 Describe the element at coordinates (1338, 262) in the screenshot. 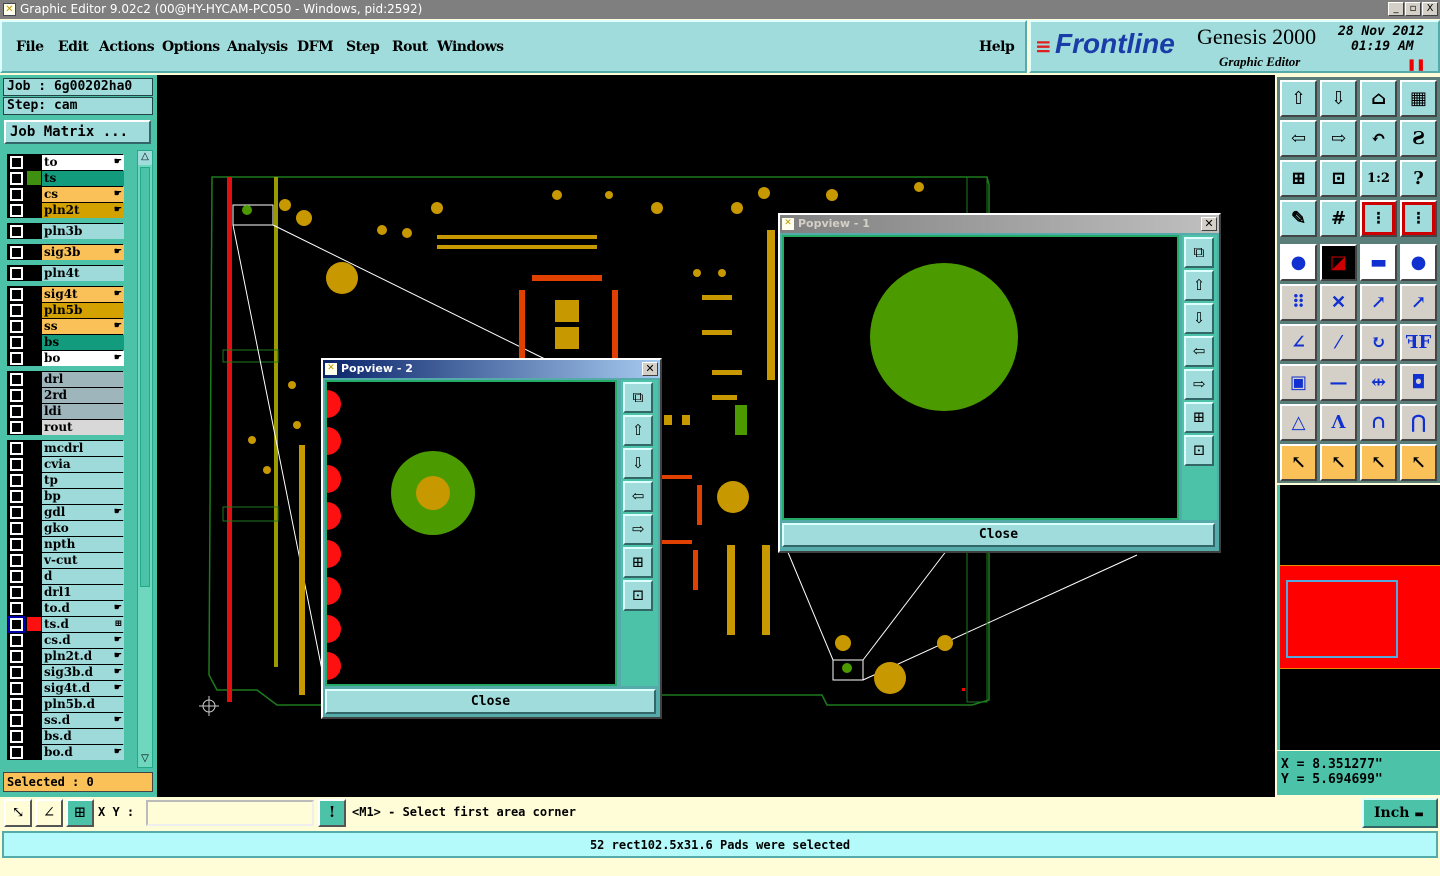

I see `measure-area-icon: ◪` at that location.